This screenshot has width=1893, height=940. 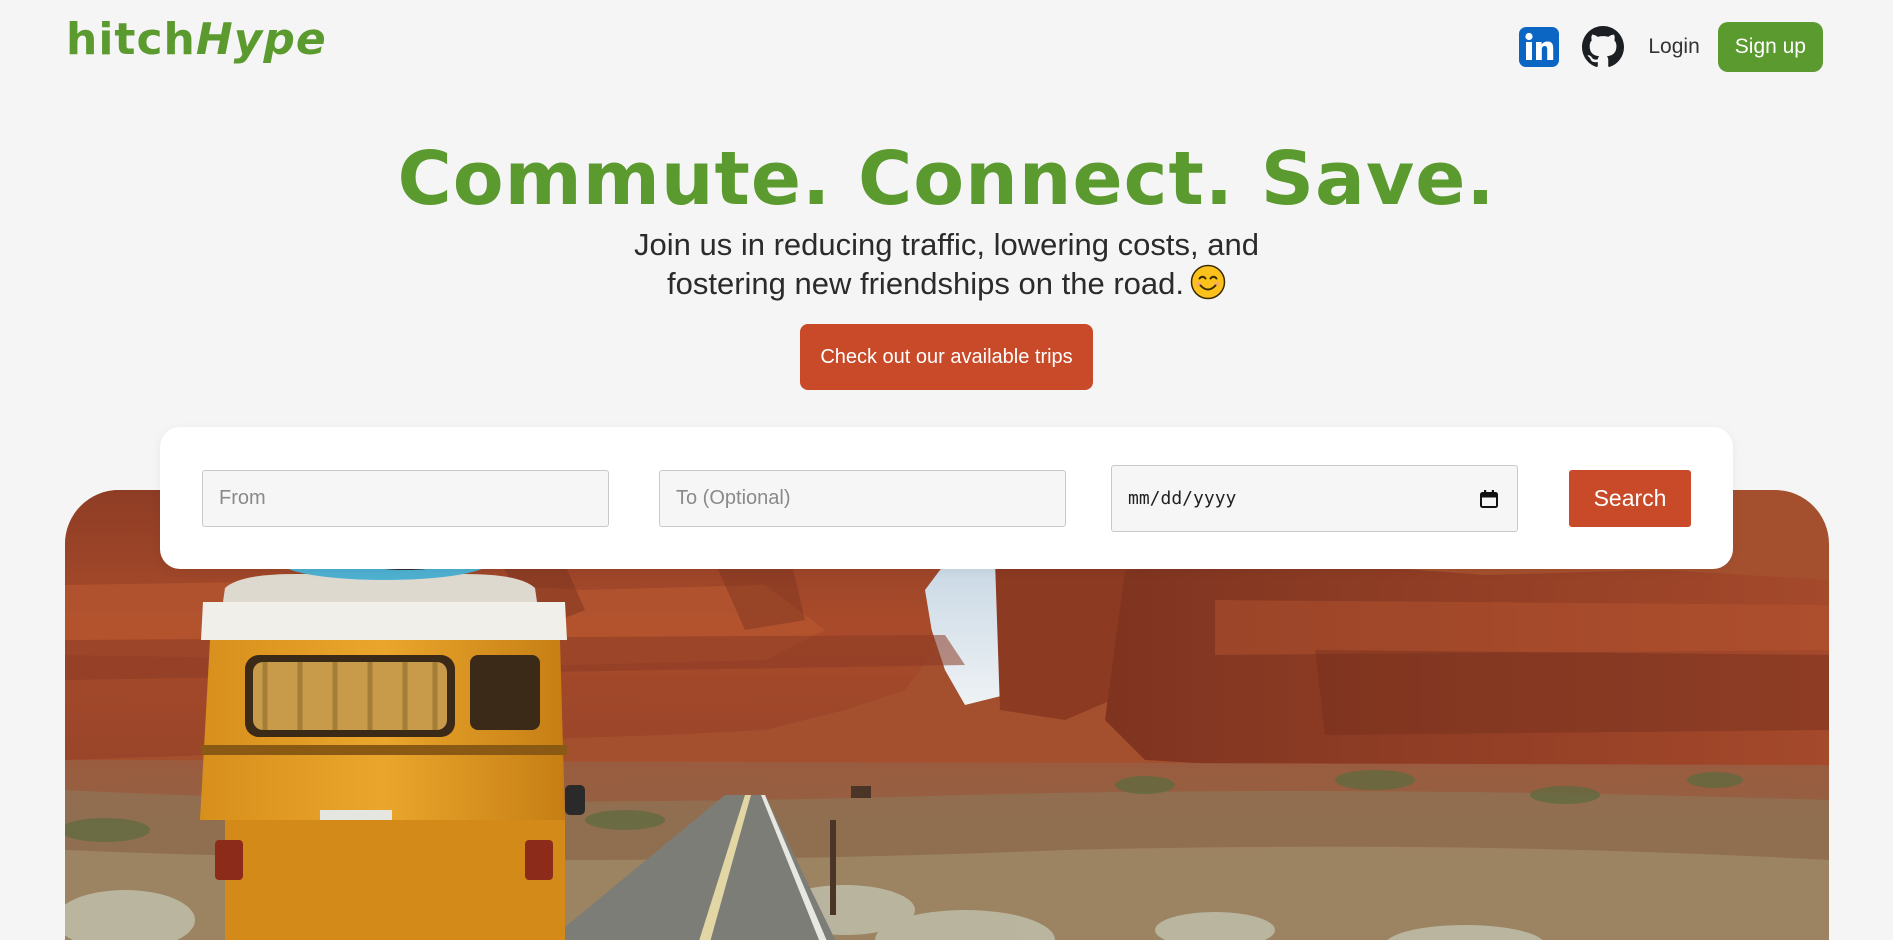 What do you see at coordinates (1630, 498) in the screenshot?
I see `search-button: Search` at bounding box center [1630, 498].